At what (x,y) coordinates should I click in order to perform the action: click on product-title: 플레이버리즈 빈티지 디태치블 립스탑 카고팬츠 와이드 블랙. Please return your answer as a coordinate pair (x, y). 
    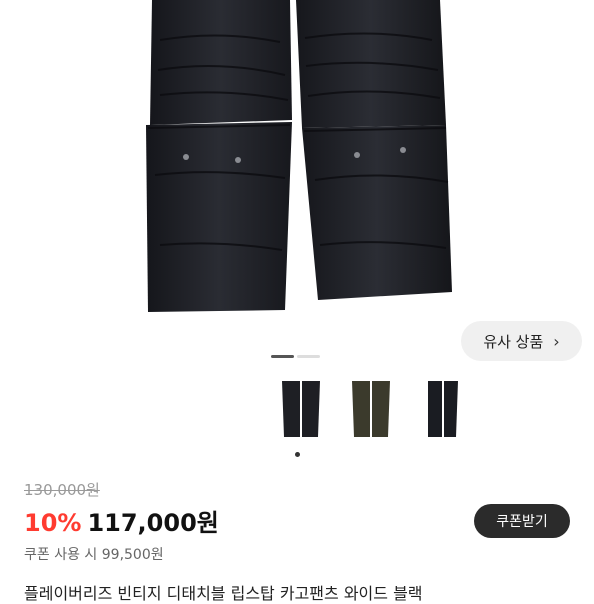
    Looking at the image, I should click on (223, 593).